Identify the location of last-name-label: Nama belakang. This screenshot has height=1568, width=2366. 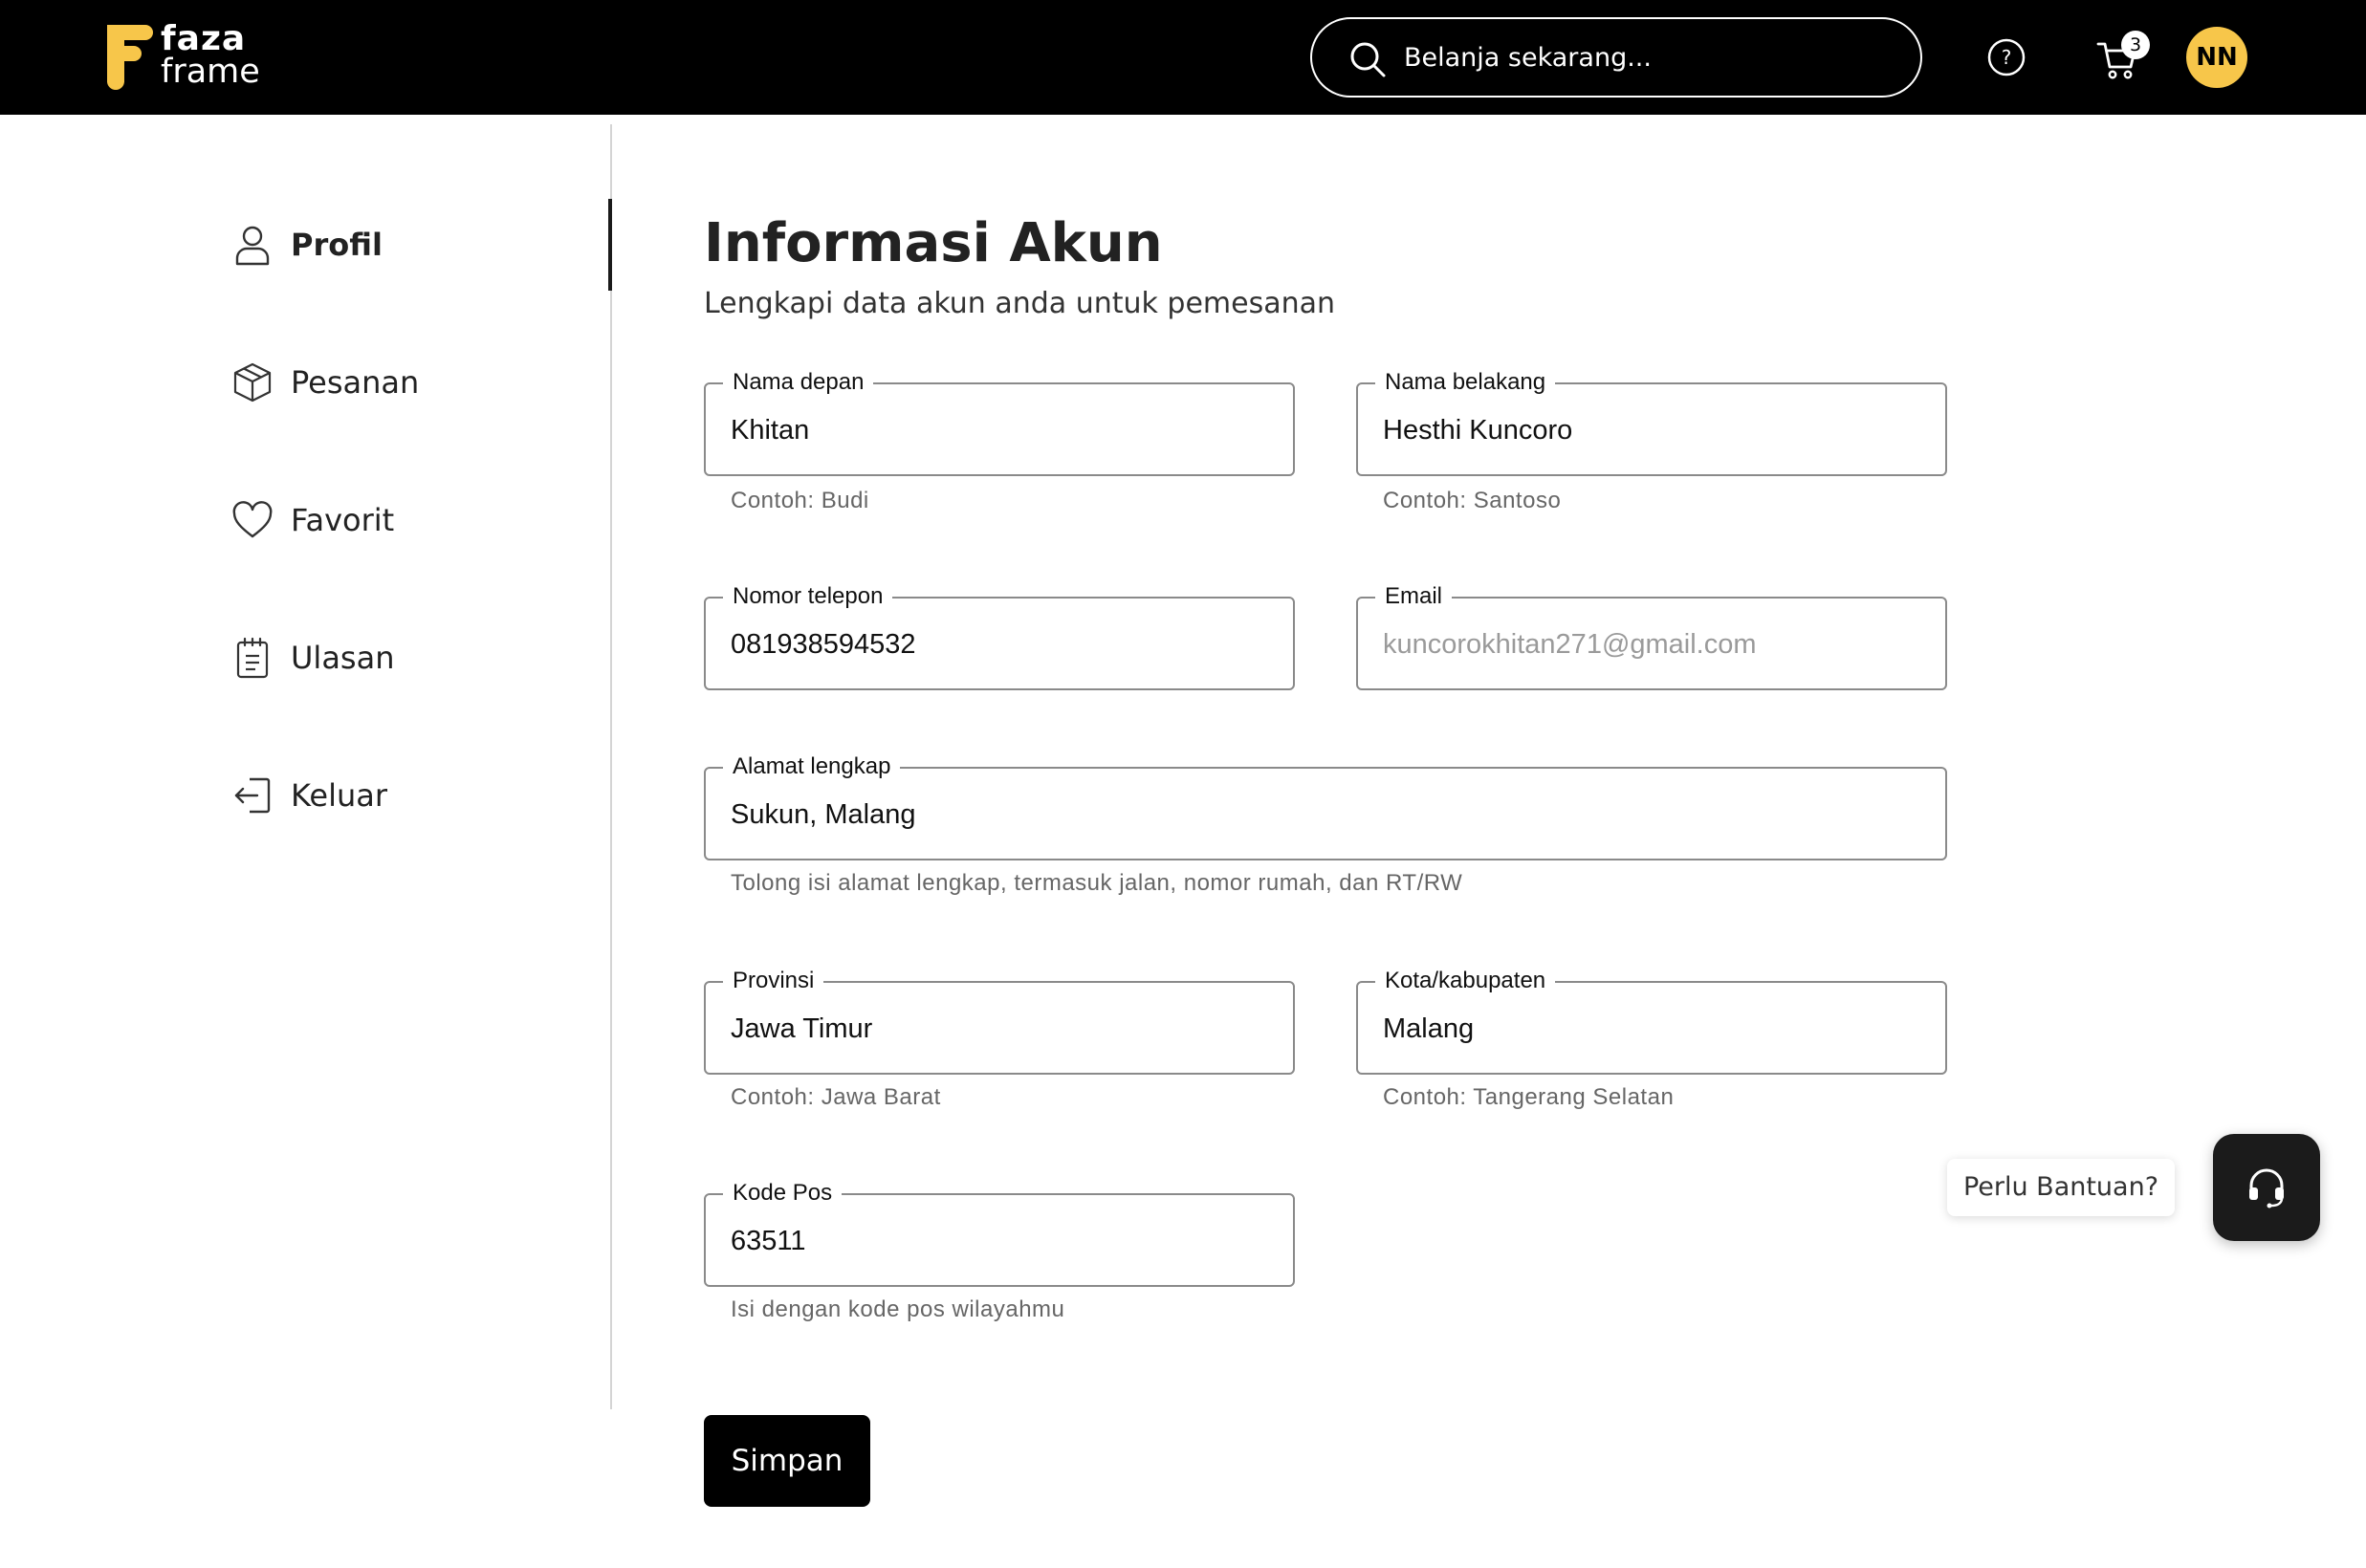
(1465, 382).